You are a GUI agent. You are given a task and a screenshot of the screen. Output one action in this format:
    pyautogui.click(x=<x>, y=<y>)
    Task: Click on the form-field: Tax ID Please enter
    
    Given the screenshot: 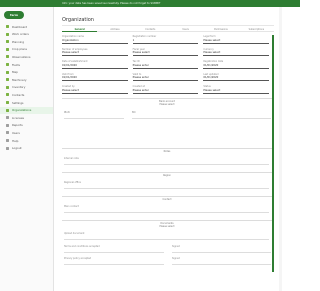 What is the action you would take?
    pyautogui.click(x=165, y=66)
    